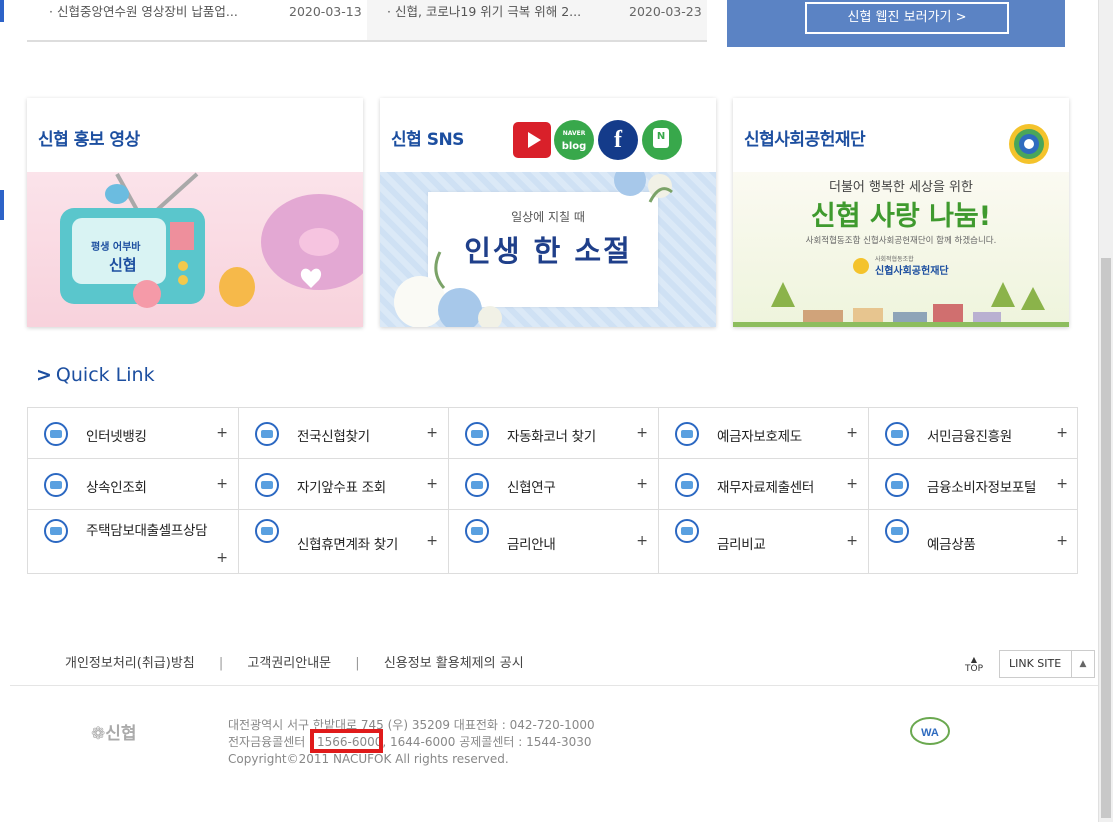 This screenshot has height=822, width=1113. I want to click on naver-post-letter: N, so click(661, 138).